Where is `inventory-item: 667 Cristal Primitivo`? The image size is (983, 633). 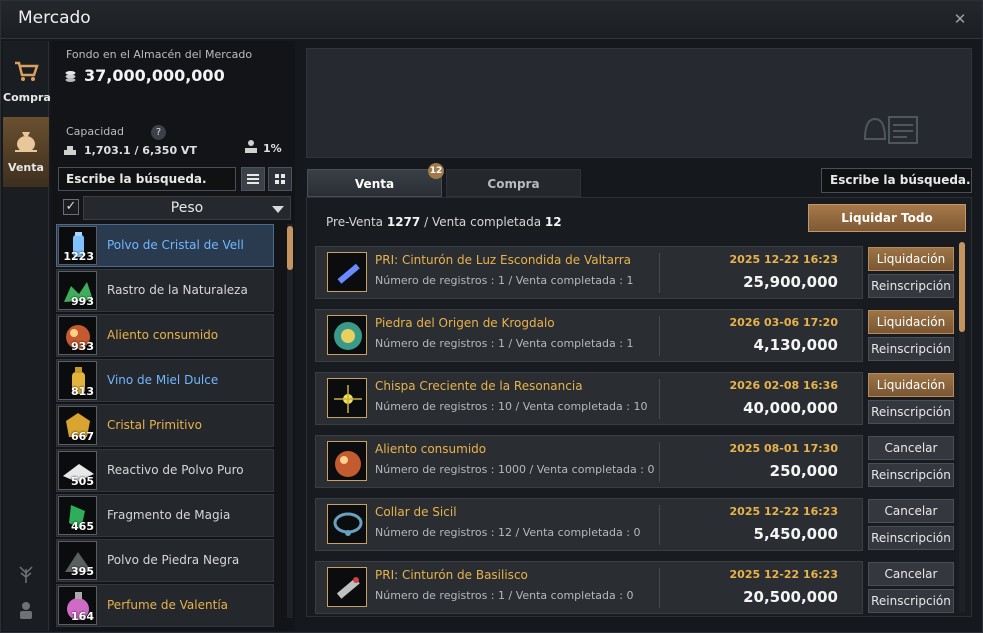
inventory-item: 667 Cristal Primitivo is located at coordinates (165, 425).